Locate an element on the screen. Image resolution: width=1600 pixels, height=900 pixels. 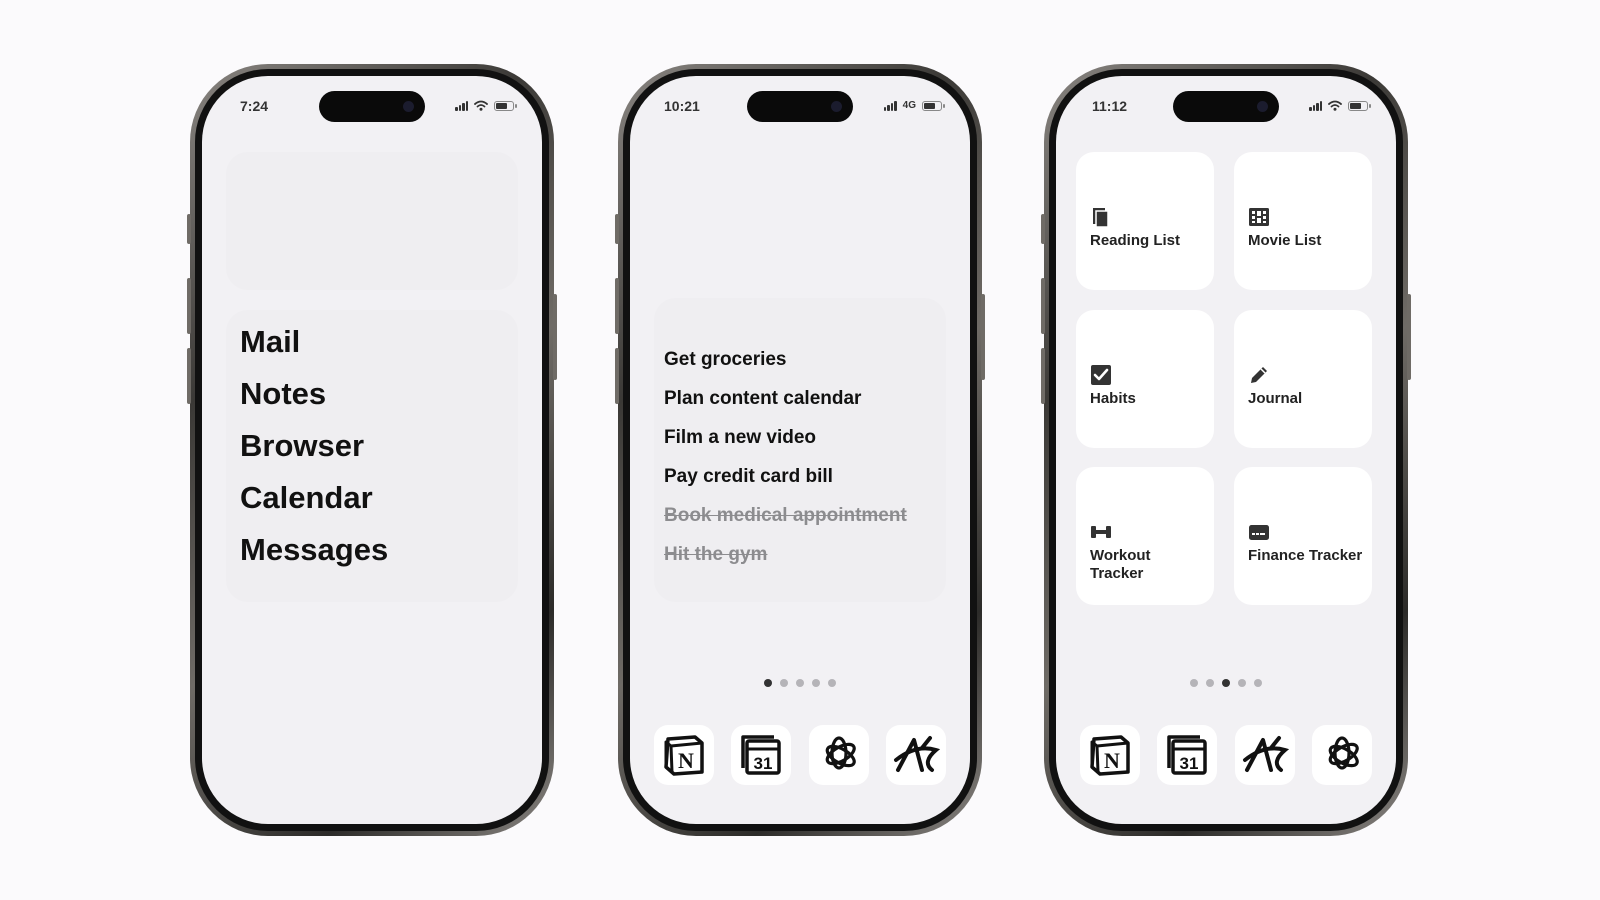
status-time: 11:12 is located at coordinates (1110, 106).